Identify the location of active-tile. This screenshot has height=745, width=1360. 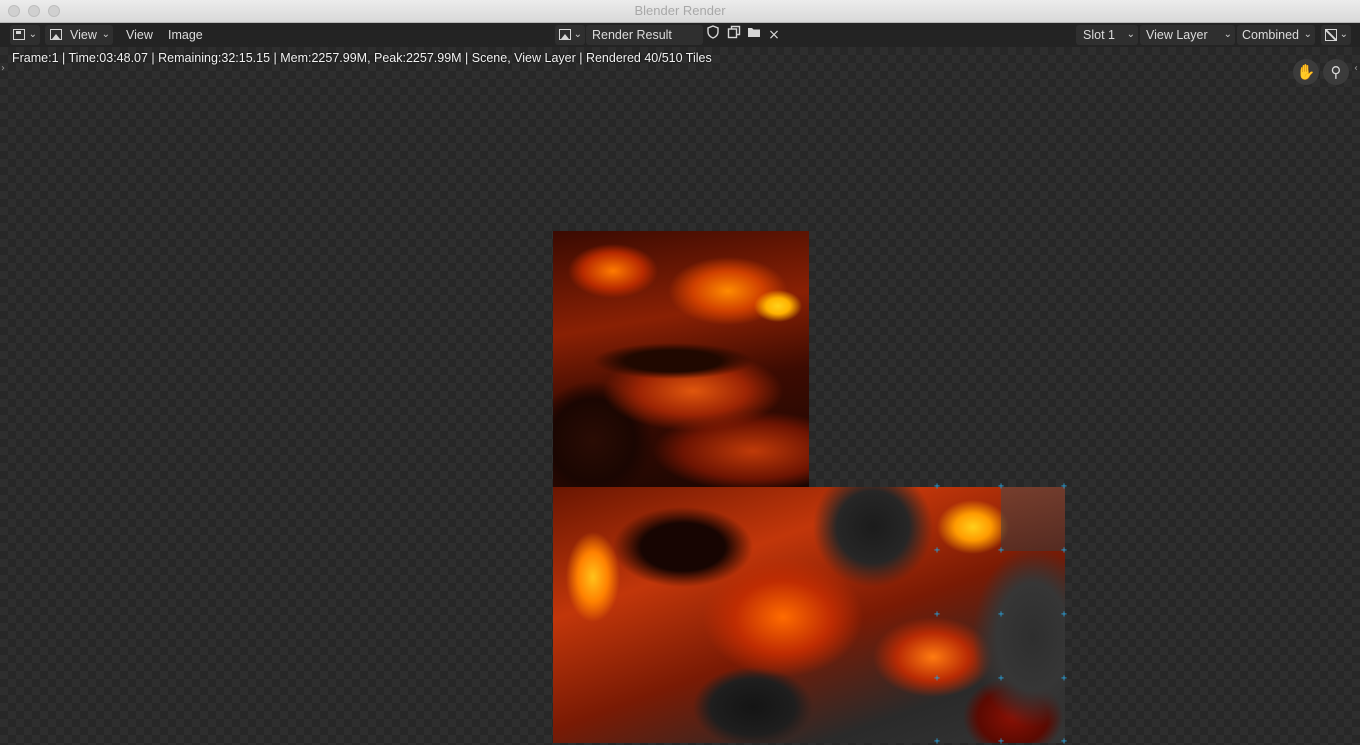
(1033, 519).